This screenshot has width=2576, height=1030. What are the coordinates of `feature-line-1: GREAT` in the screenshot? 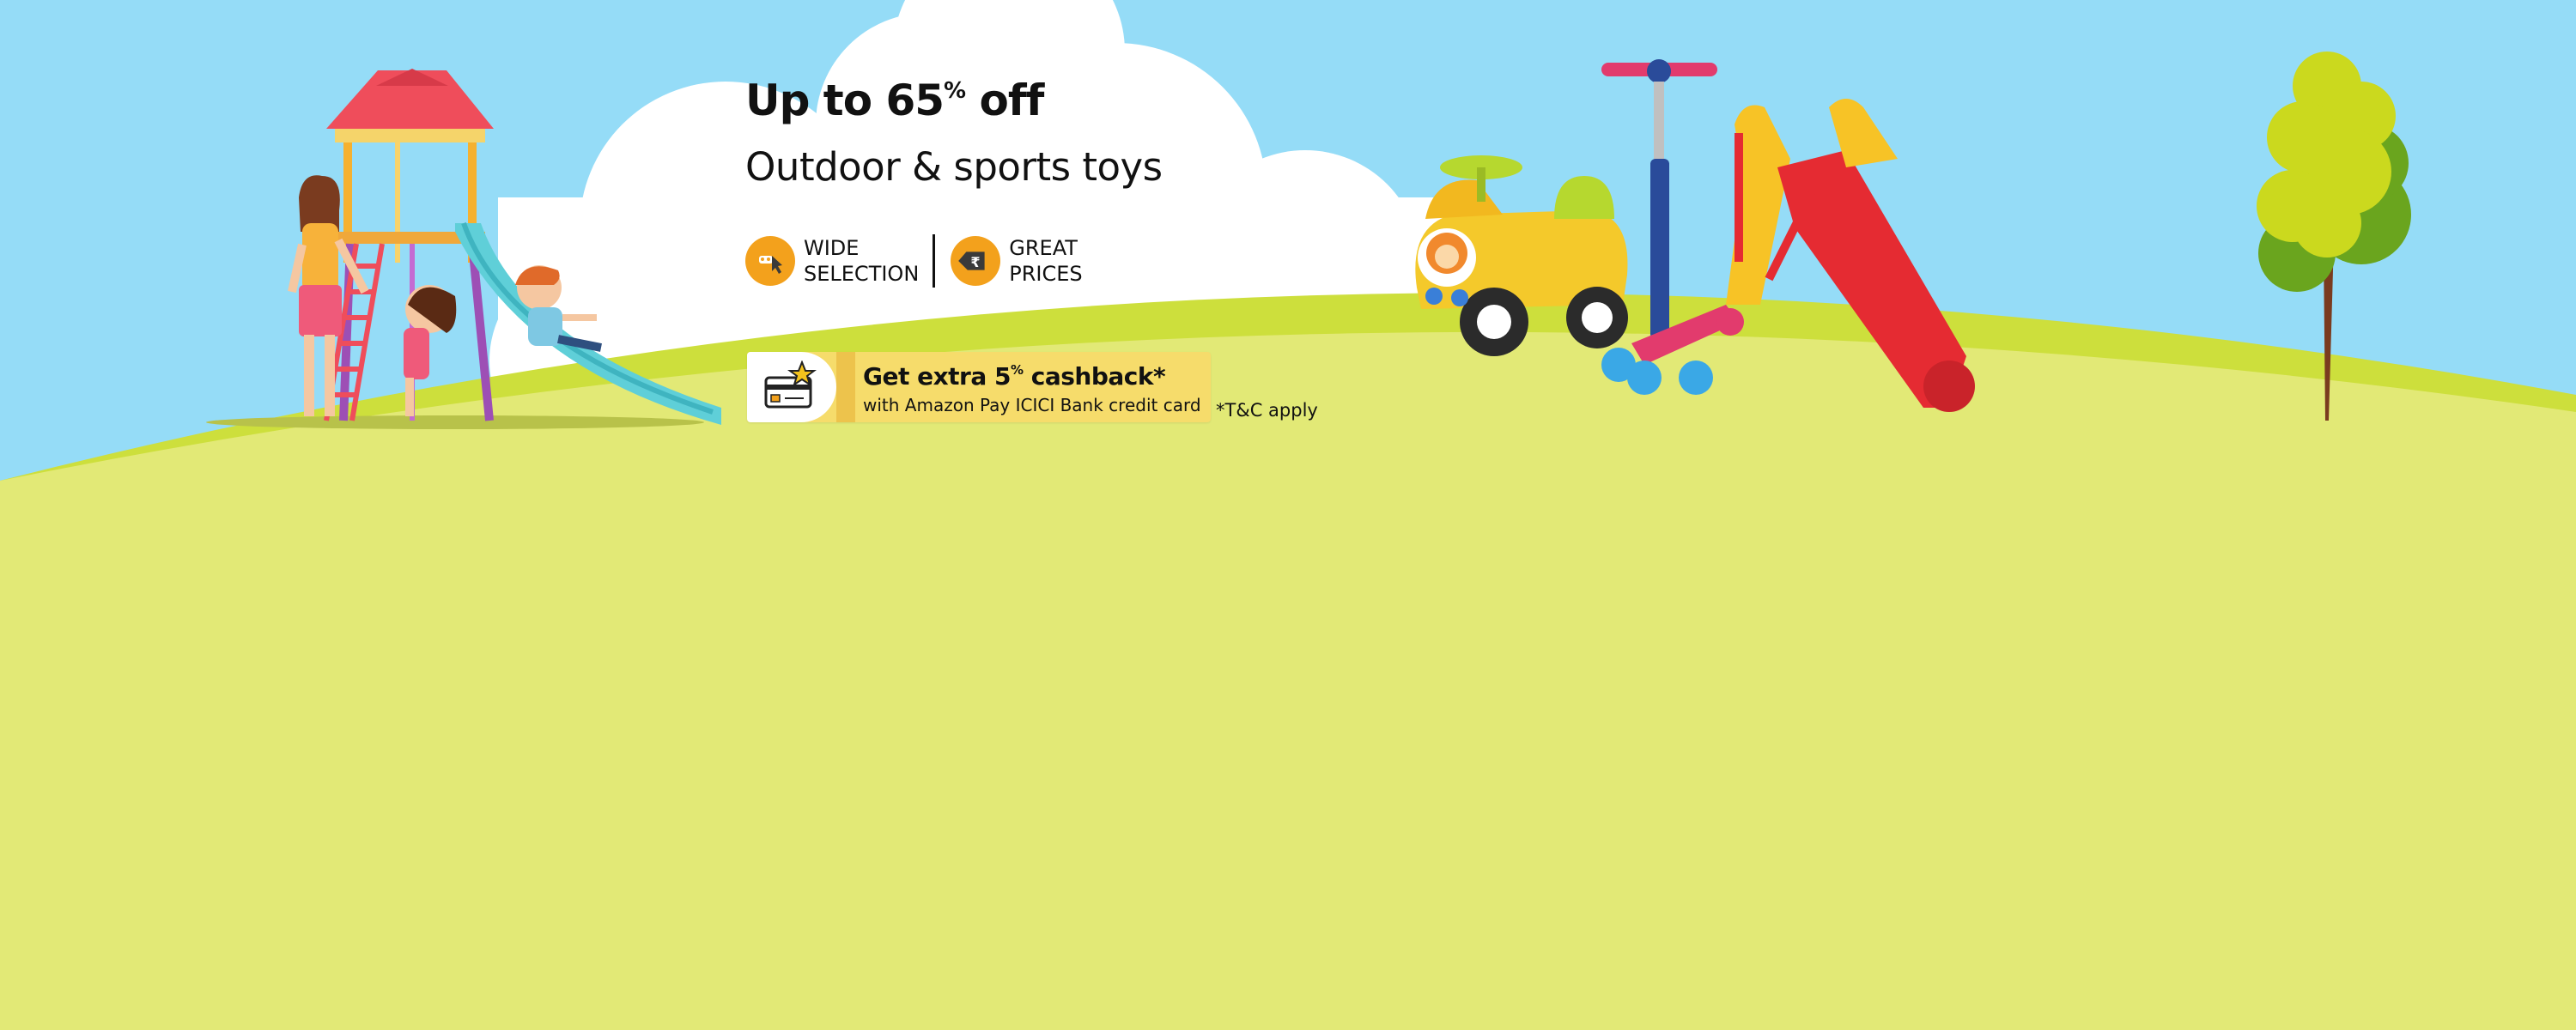 It's located at (1043, 248).